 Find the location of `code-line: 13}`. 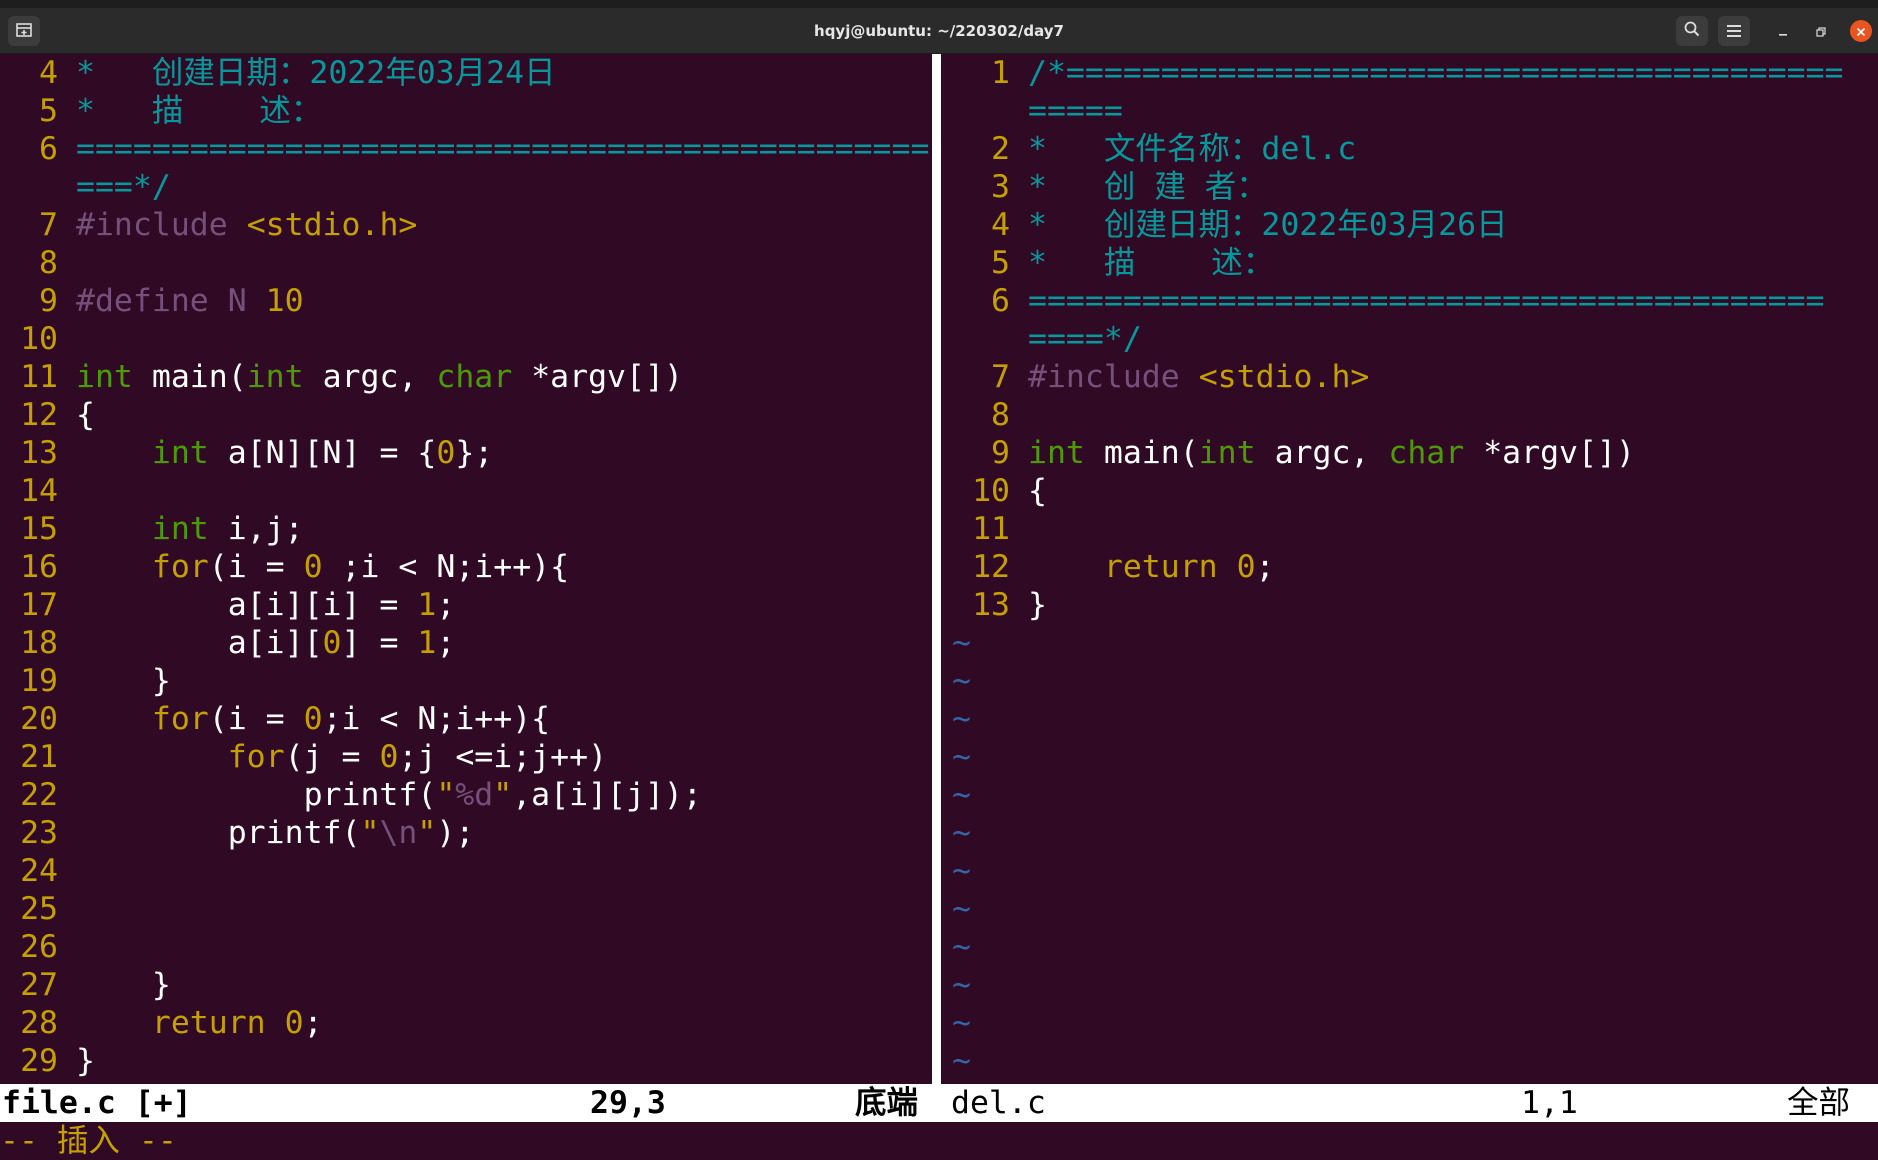

code-line: 13} is located at coordinates (1415, 605).